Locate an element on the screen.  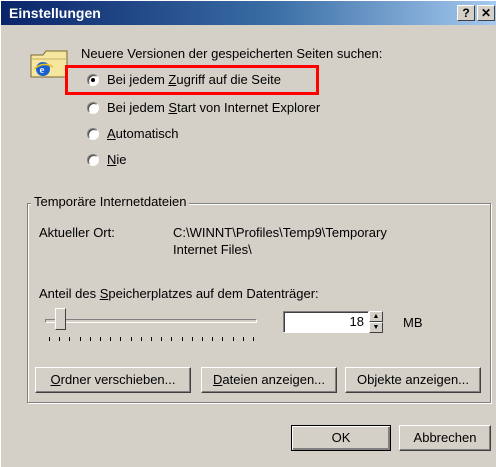
disk-space-spinner: ▲ ▼ is located at coordinates (376, 322).